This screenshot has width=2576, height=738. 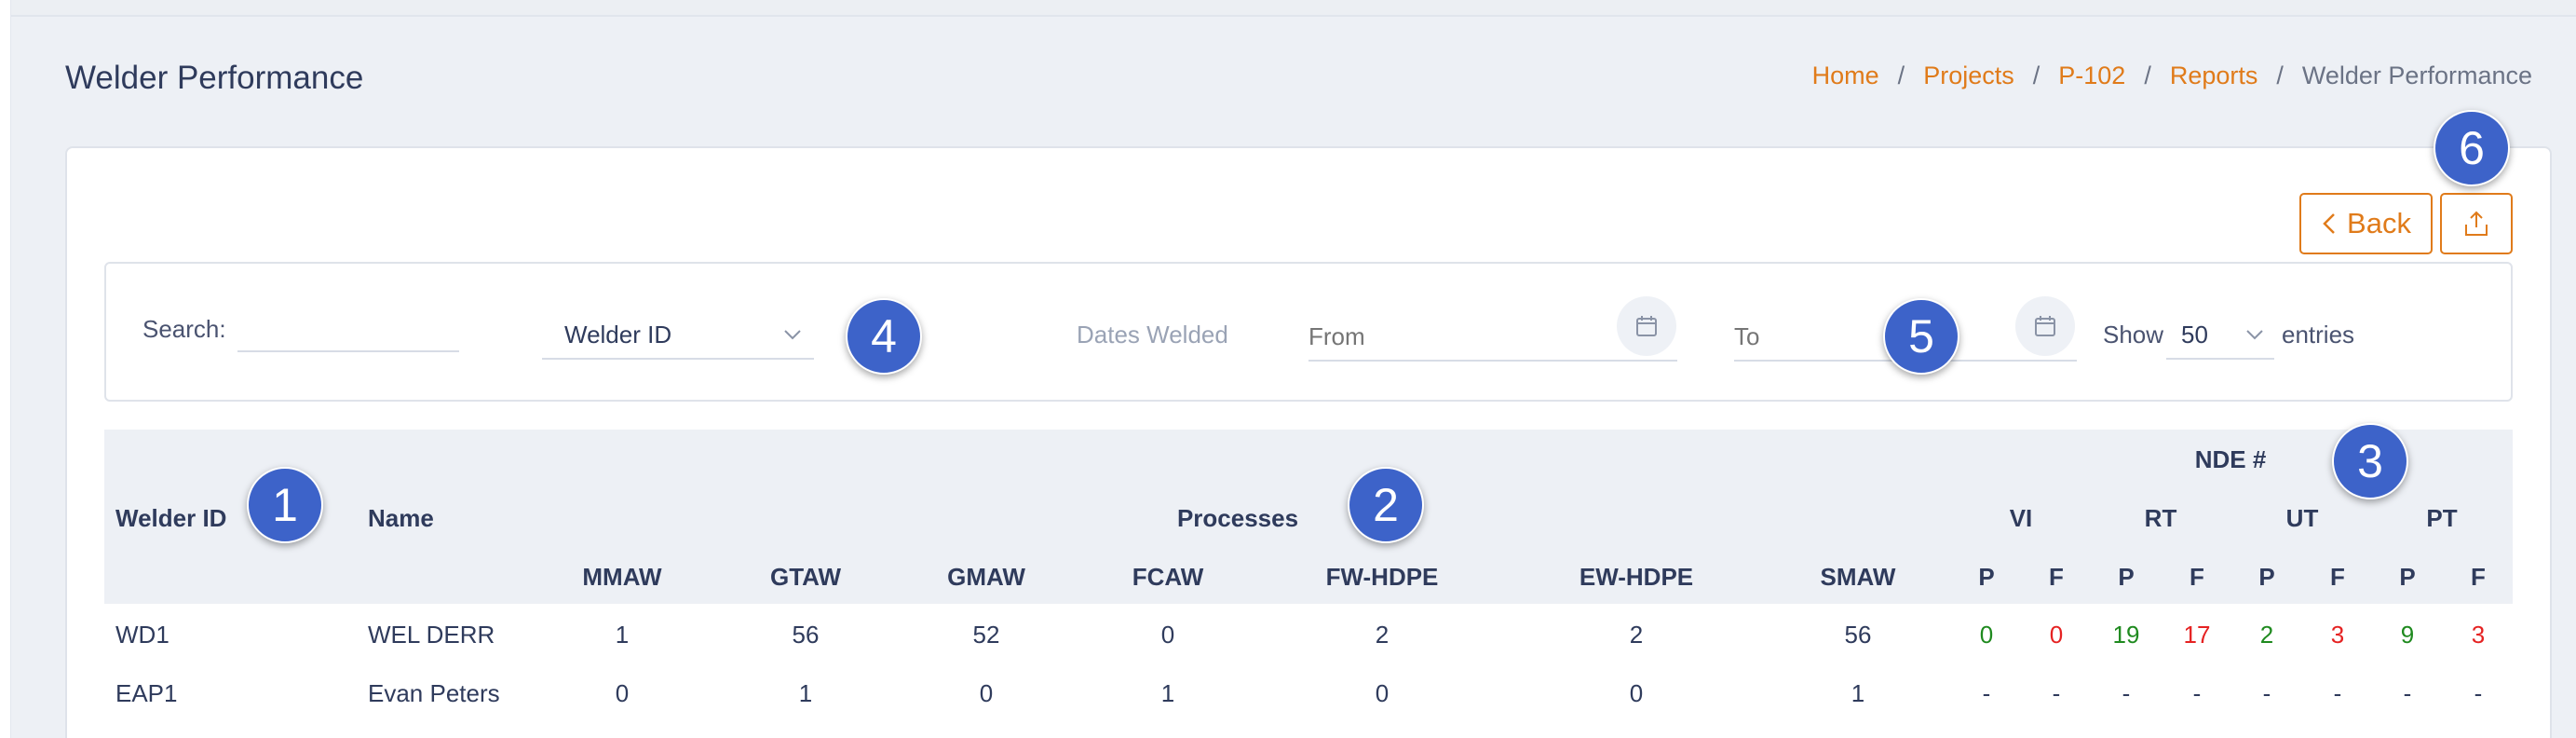 I want to click on date-from-picker, so click(x=1646, y=326).